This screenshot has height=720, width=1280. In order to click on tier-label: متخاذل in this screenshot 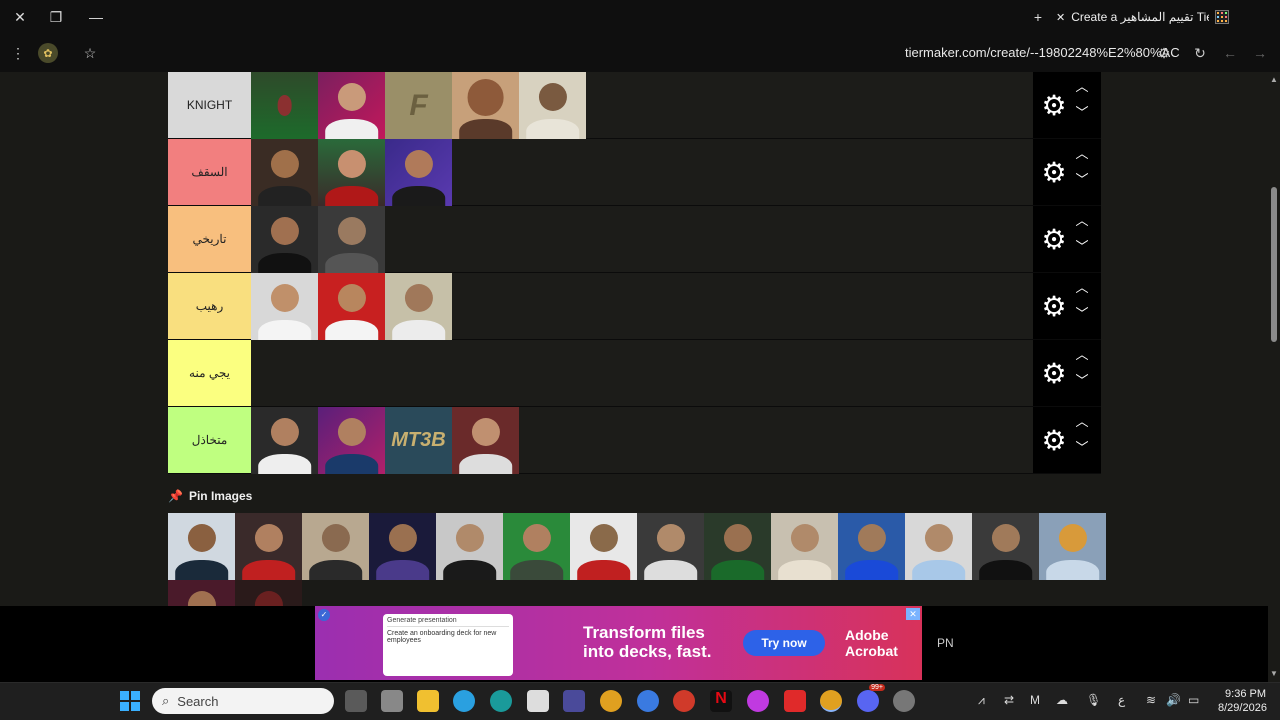, I will do `click(209, 440)`.